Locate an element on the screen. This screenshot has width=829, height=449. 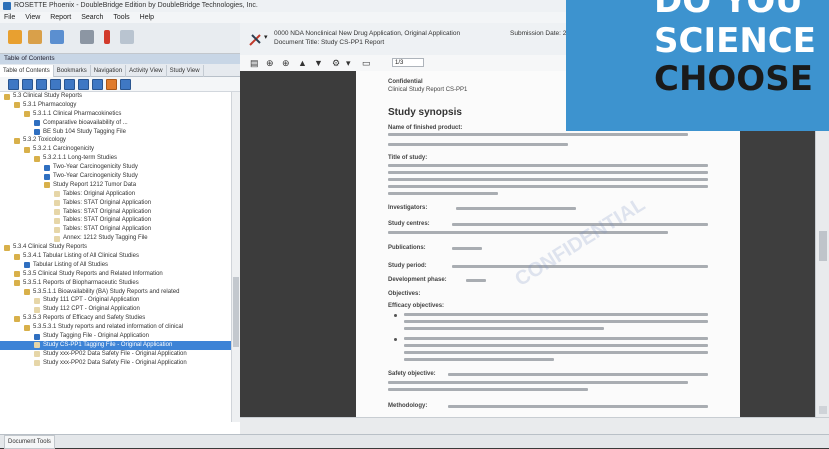
tree-item: 5.3.1.1 Clinical Pharmacokinetics is located at coordinates (120, 114).